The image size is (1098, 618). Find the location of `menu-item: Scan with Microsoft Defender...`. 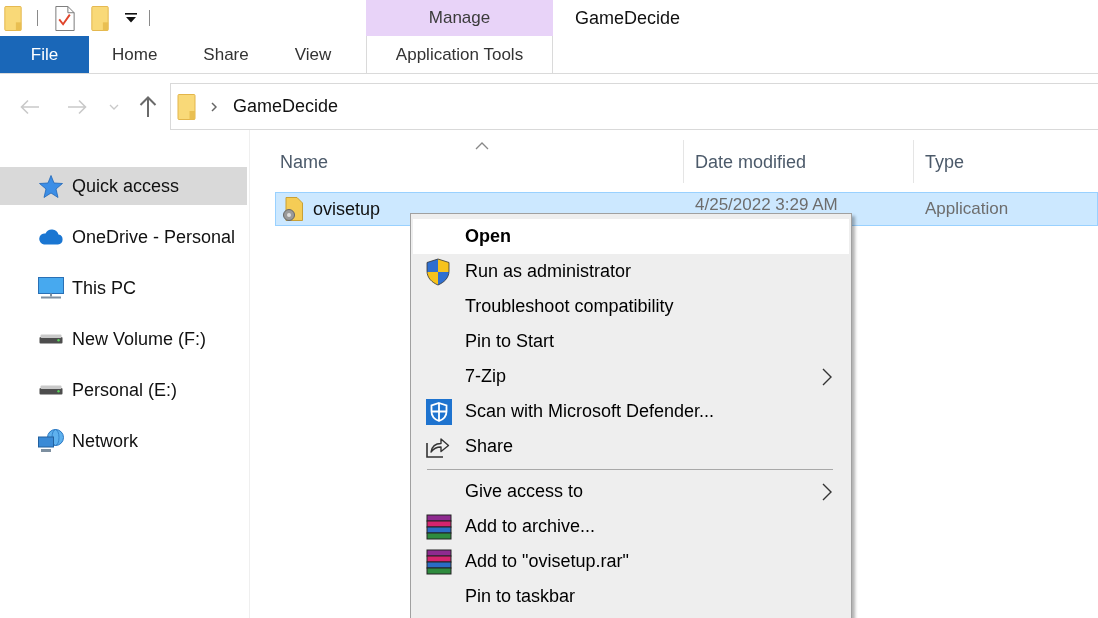

menu-item: Scan with Microsoft Defender... is located at coordinates (631, 411).